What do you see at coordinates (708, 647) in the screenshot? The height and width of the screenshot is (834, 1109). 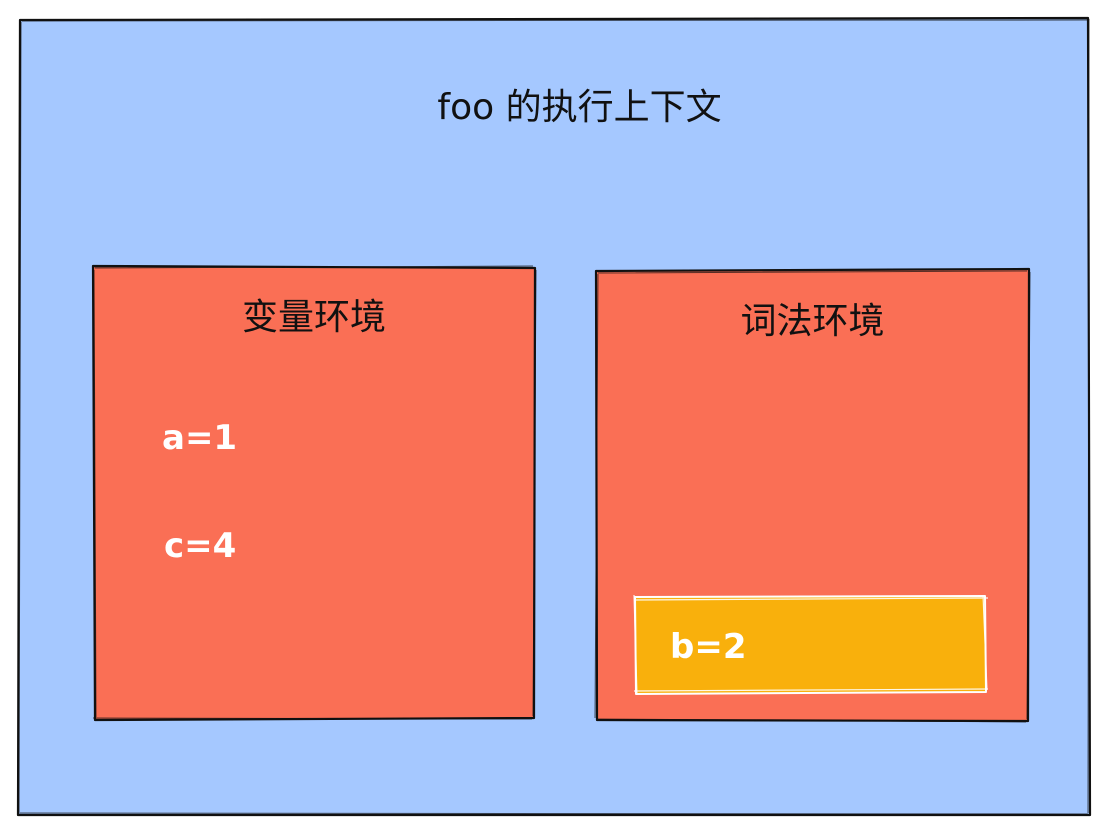 I see `block-entry-b: b=2` at bounding box center [708, 647].